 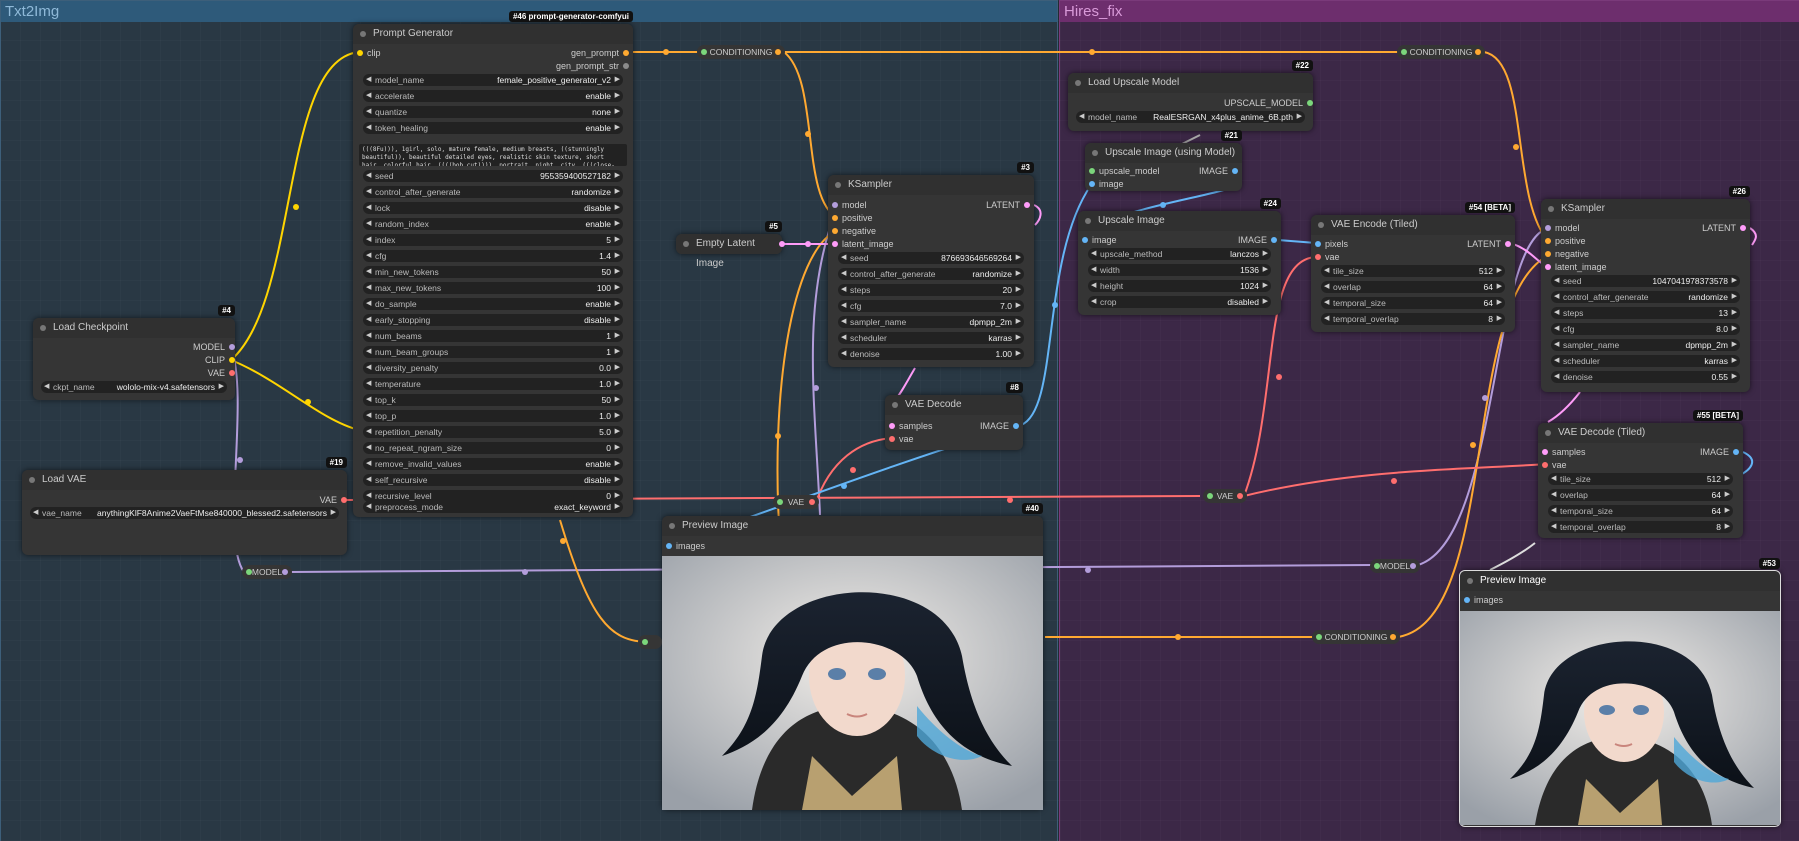 What do you see at coordinates (493, 448) in the screenshot?
I see `widget-no-repeat-ngram-size: ◀ no_repeat_ngram_size 0 ▶` at bounding box center [493, 448].